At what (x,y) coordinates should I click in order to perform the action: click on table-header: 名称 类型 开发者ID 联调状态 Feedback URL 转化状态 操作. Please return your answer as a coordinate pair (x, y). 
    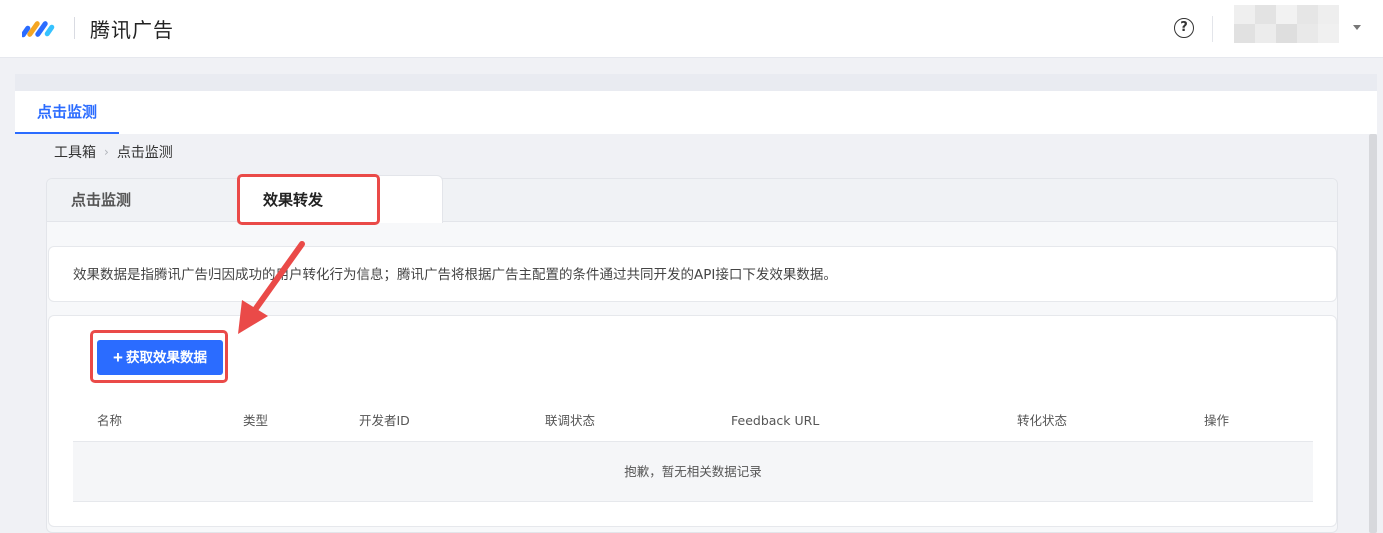
    Looking at the image, I should click on (693, 421).